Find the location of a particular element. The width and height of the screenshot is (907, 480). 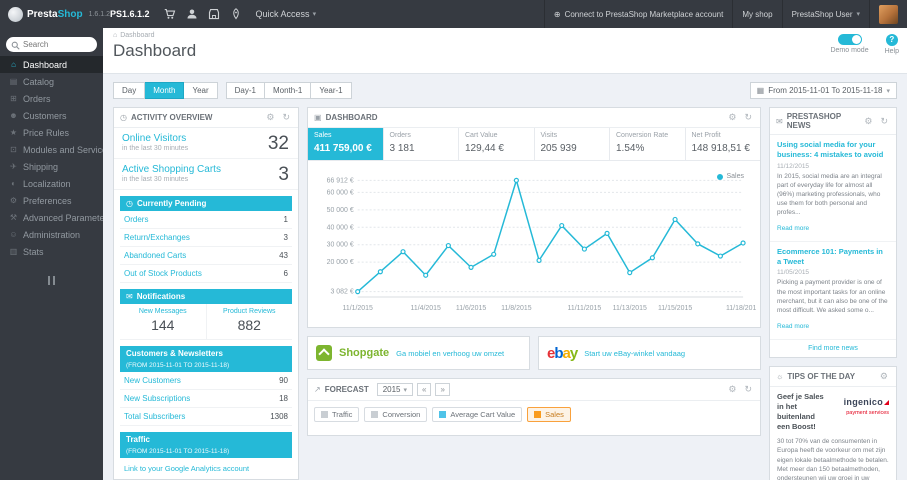

sidebar-item-dashboard: ⌂ Dashboard is located at coordinates (51, 64).